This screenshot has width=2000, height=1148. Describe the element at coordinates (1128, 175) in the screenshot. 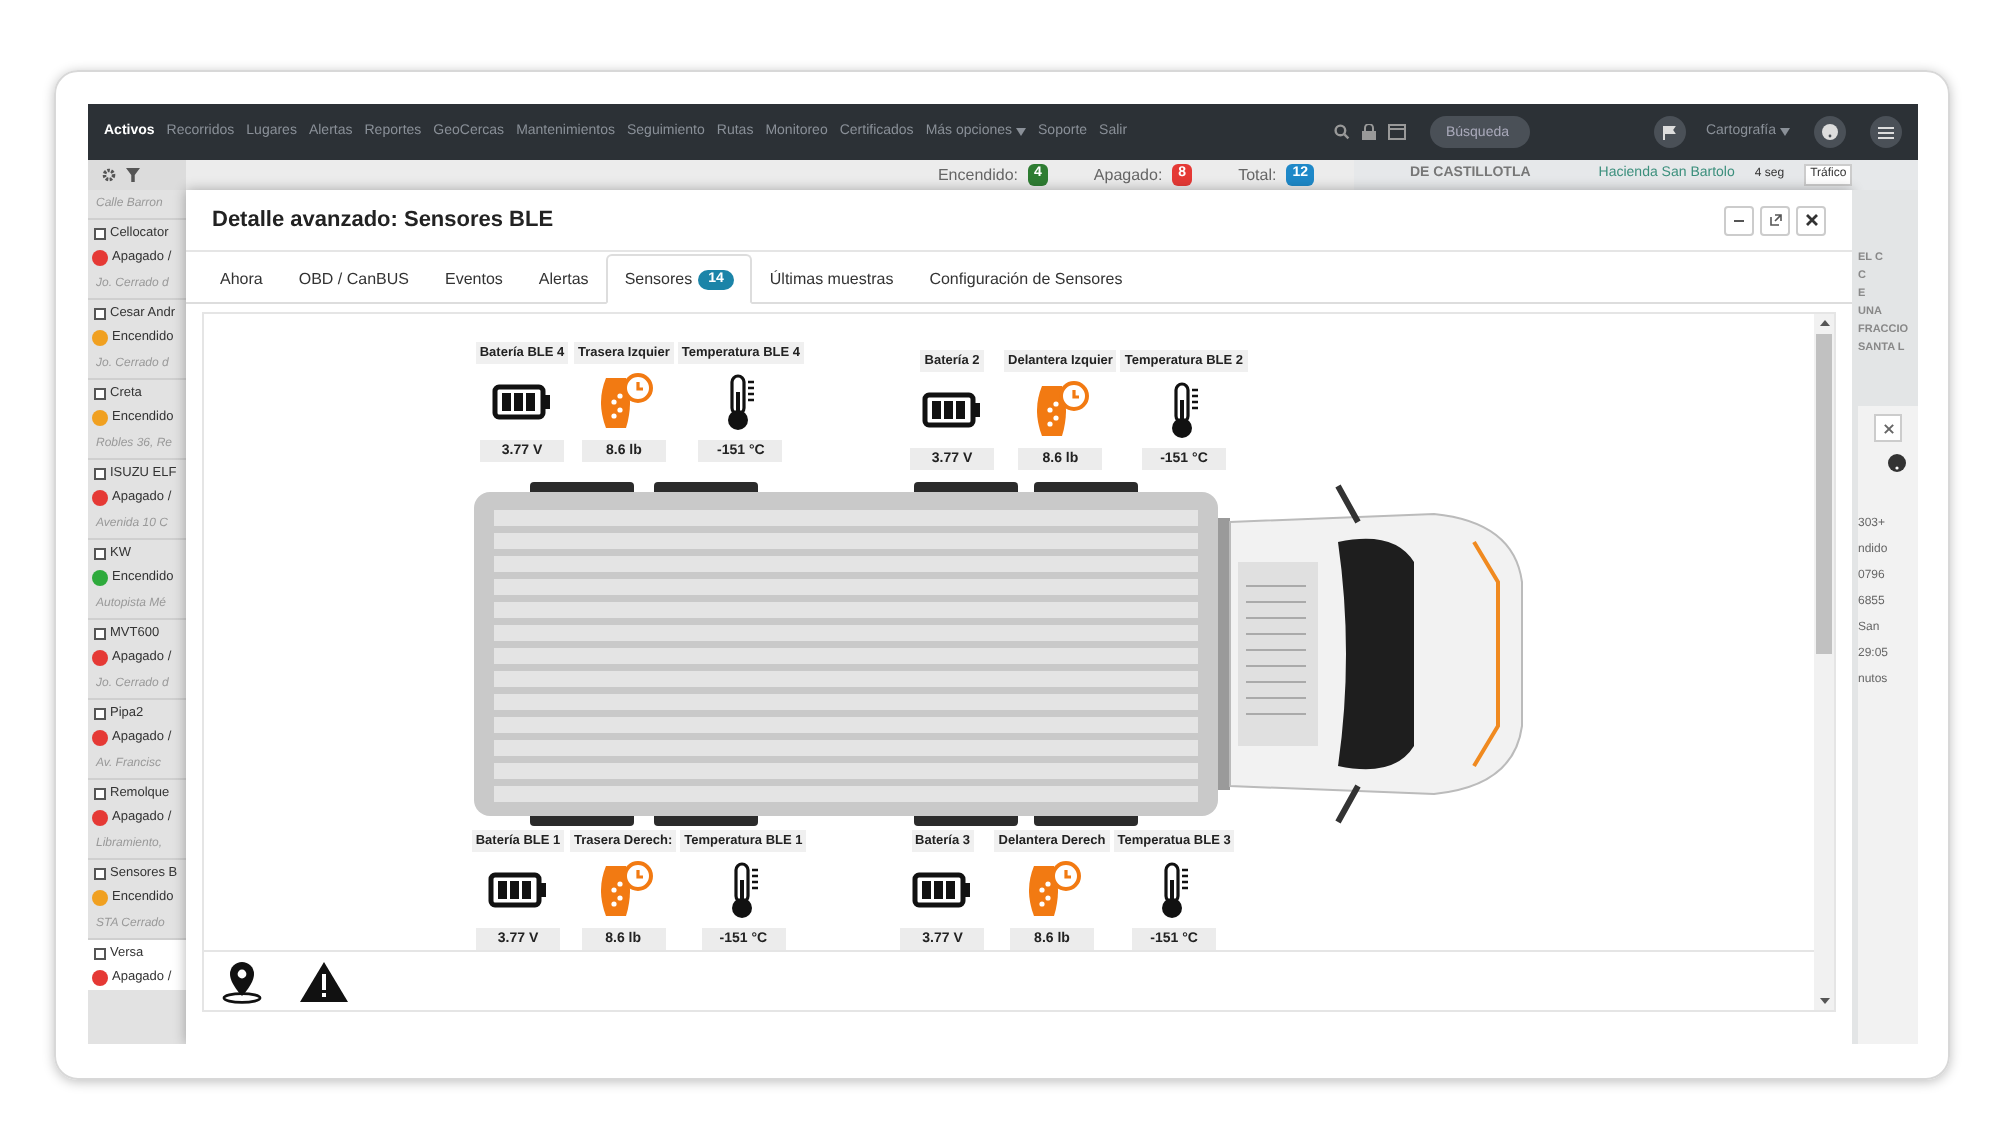

I see `count-label: Apagado:` at that location.